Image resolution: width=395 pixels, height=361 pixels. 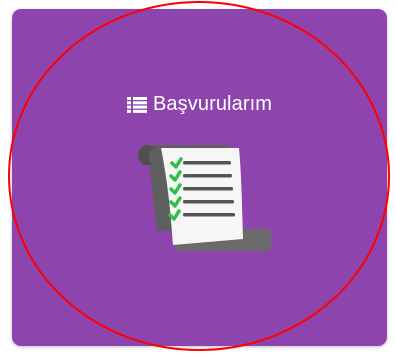 What do you see at coordinates (212, 103) in the screenshot?
I see `tile-title: Başvurularım` at bounding box center [212, 103].